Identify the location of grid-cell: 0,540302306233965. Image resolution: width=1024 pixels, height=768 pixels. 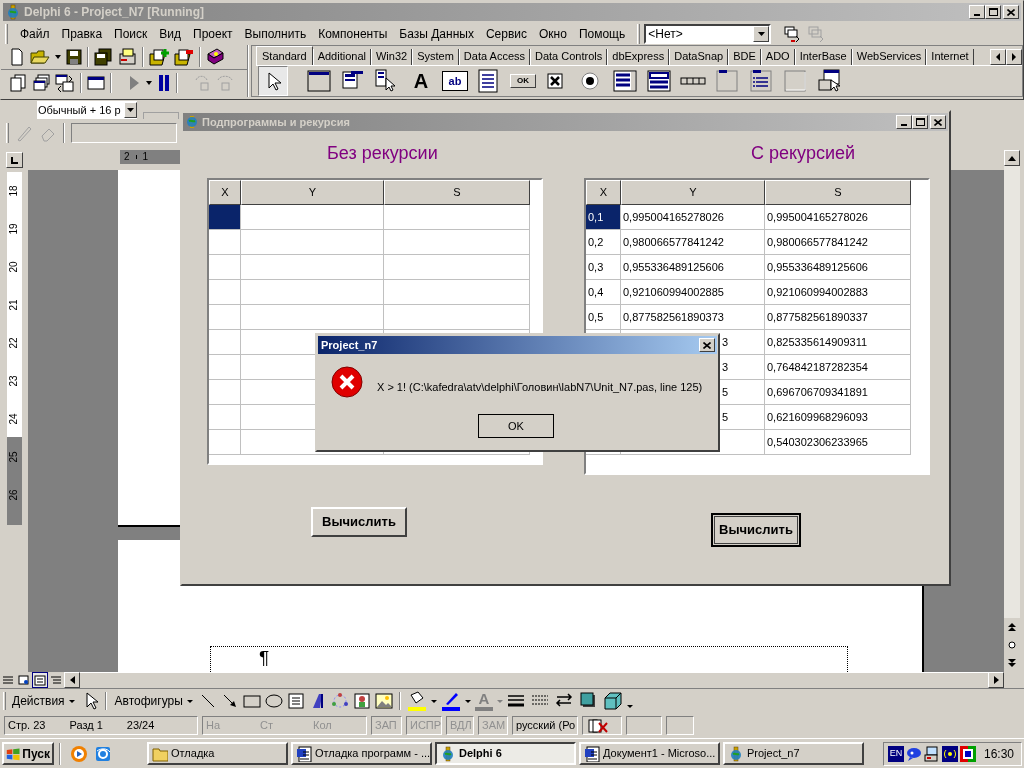
(838, 442).